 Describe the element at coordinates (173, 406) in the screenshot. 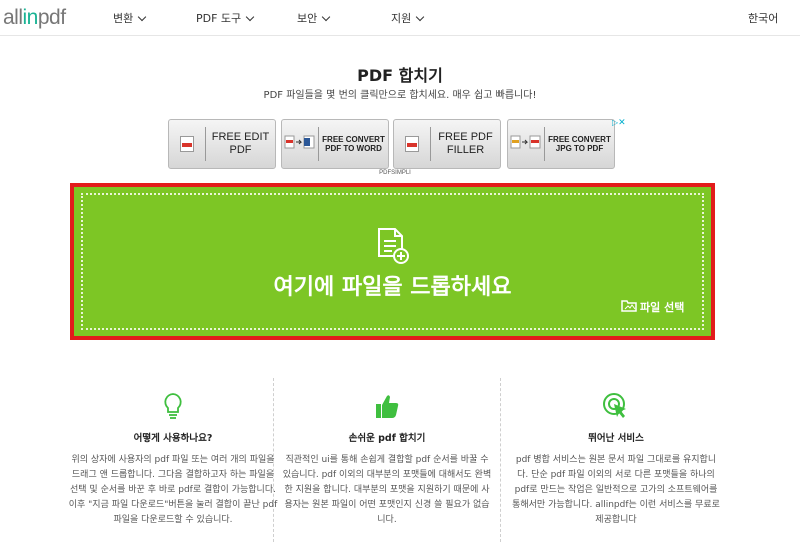

I see `lightbulb-icon` at that location.